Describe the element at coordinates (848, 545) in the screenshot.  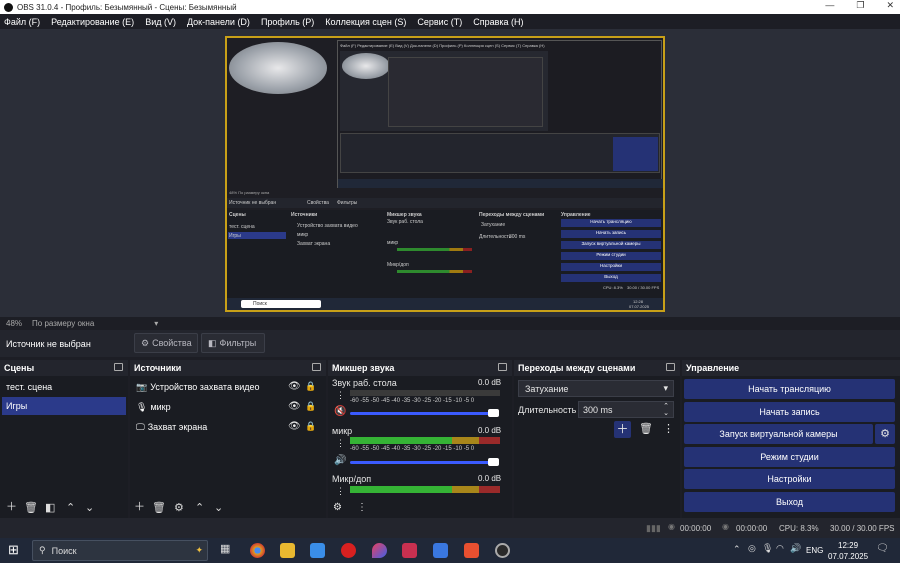
I see `clock-time: 12:29` at that location.